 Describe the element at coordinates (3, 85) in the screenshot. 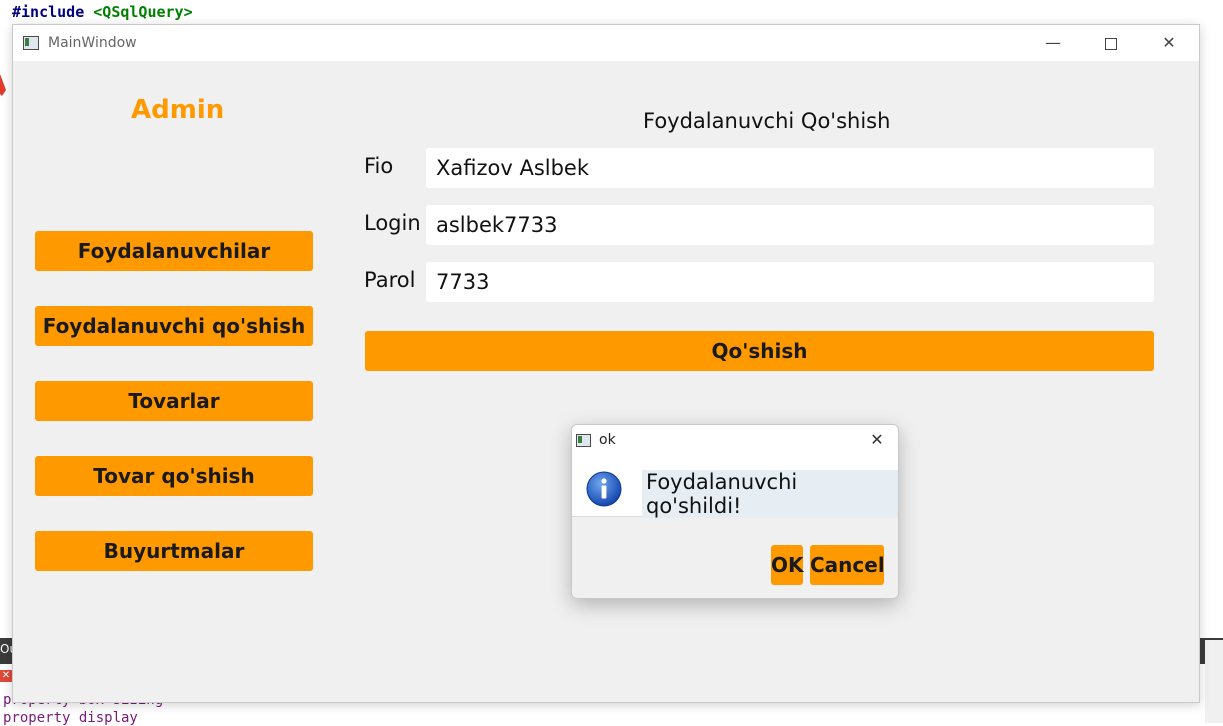

I see `red-arrow-icon` at that location.